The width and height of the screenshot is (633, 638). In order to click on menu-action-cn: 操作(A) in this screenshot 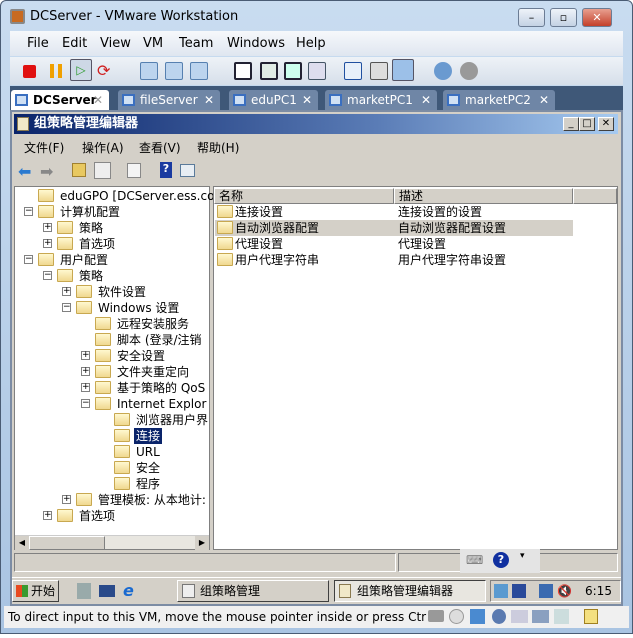, I will do `click(103, 147)`.